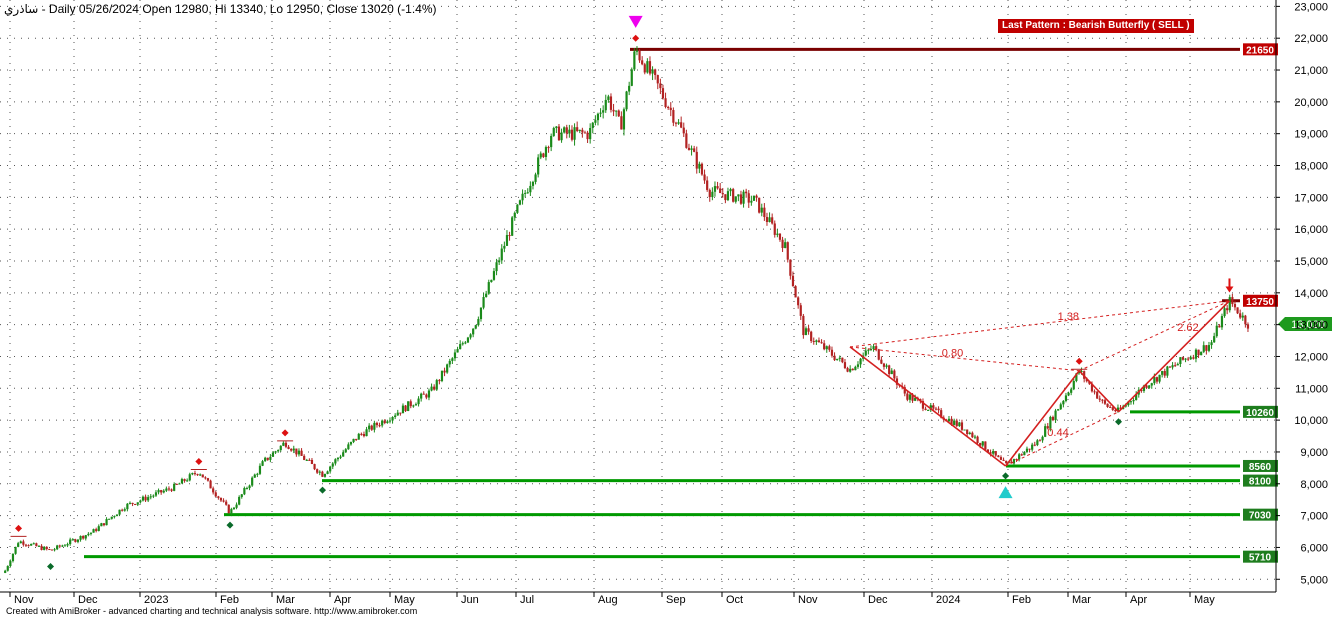 This screenshot has width=1336, height=619. What do you see at coordinates (1260, 467) in the screenshot?
I see `level-badge-label: 8560` at bounding box center [1260, 467].